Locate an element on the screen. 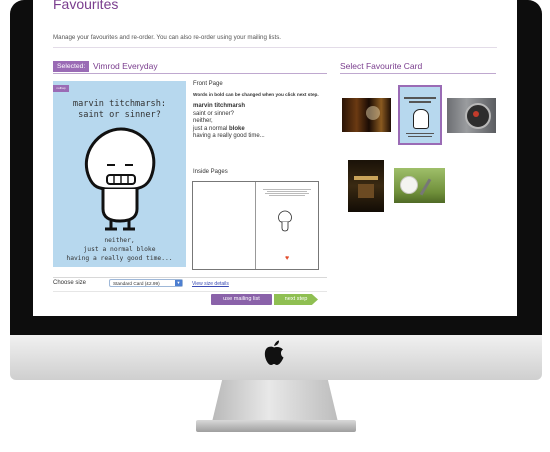 This screenshot has width=550, height=452. selected-card-name: Vimrod Everyday is located at coordinates (125, 66).